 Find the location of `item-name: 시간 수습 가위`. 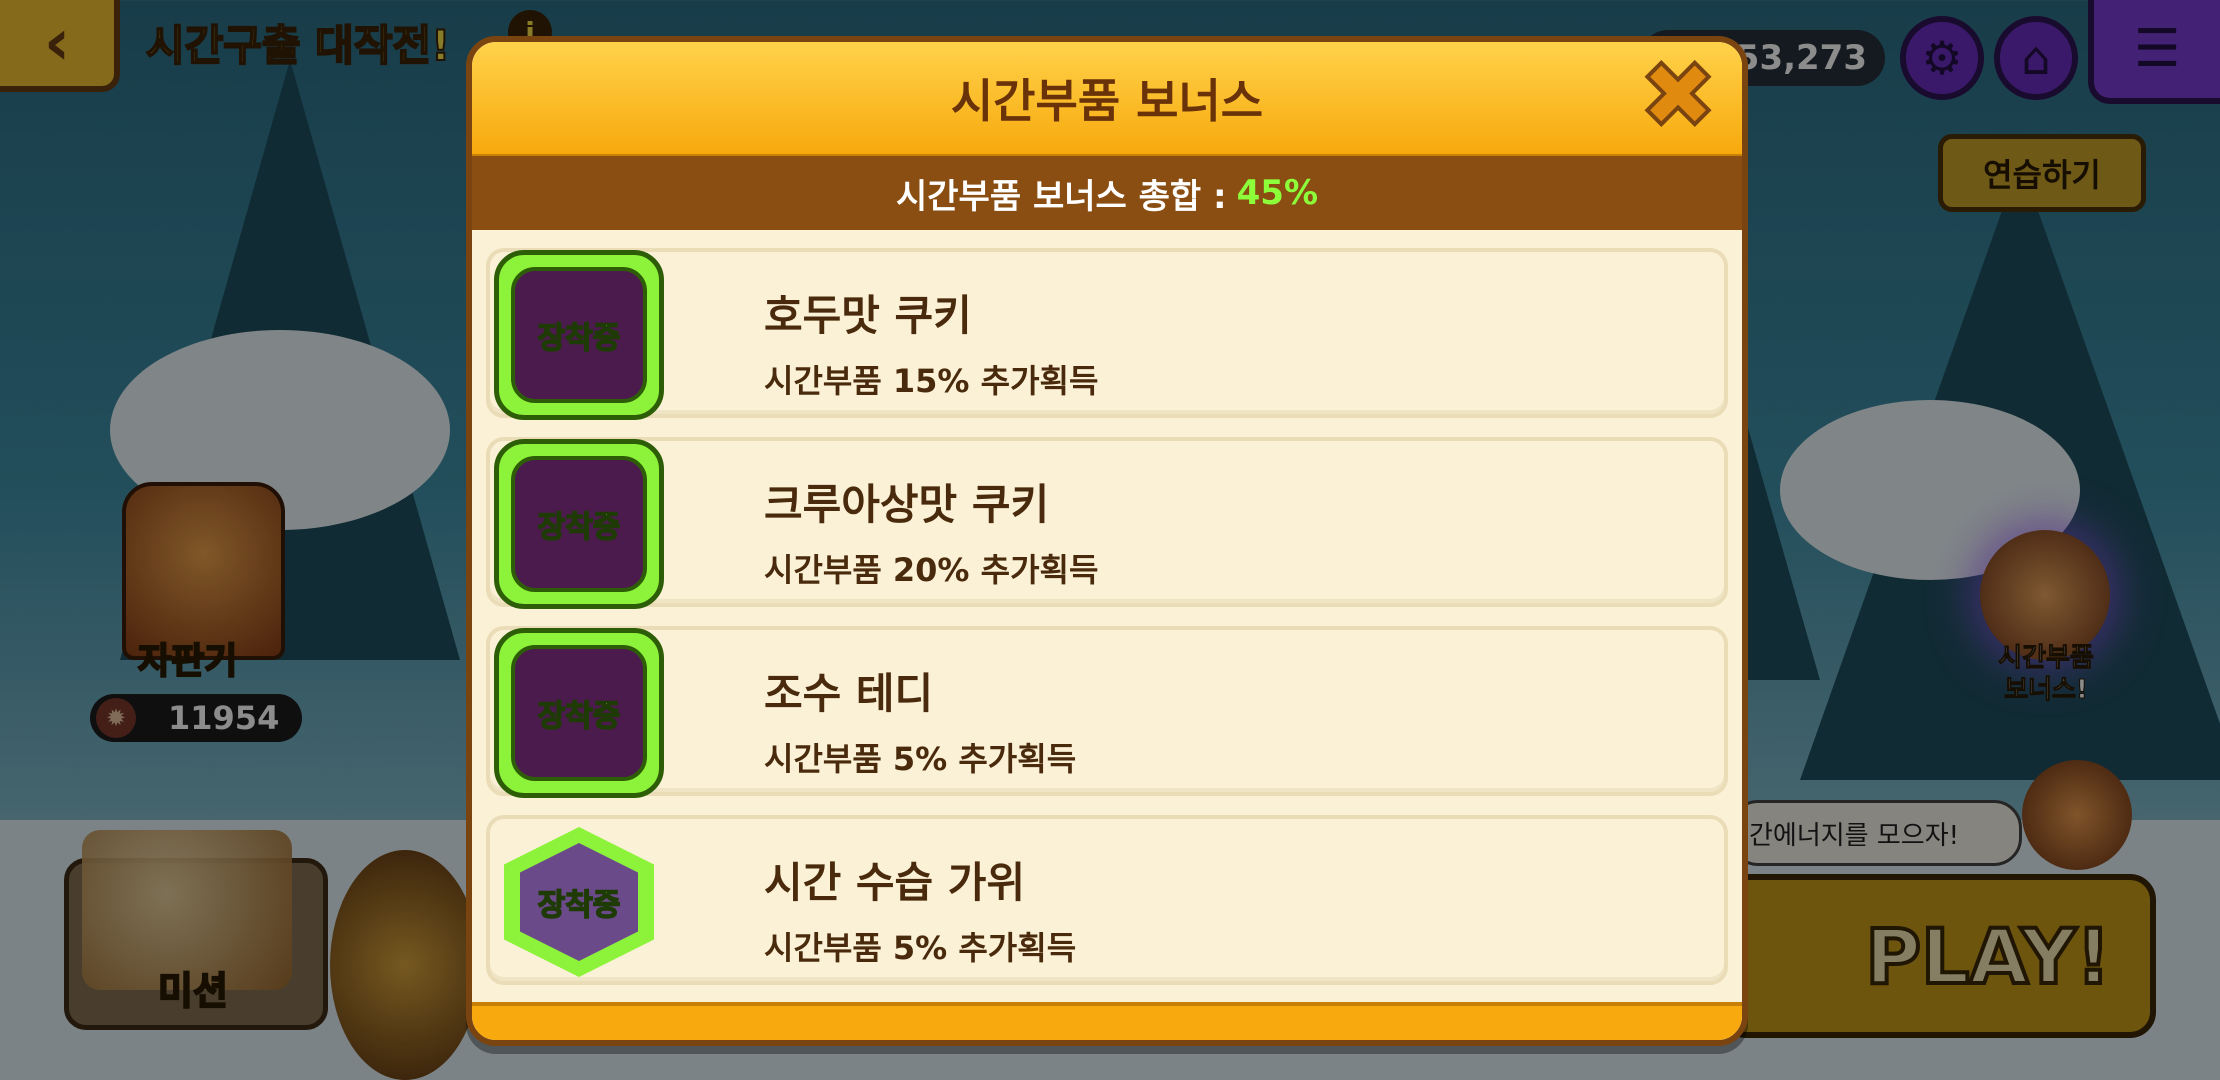

item-name: 시간 수습 가위 is located at coordinates (895, 882).